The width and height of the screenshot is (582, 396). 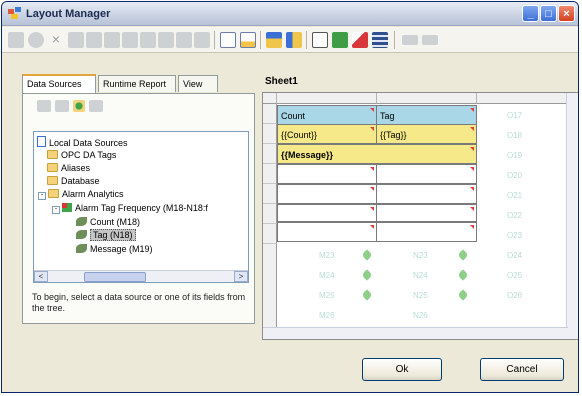 What do you see at coordinates (426, 115) in the screenshot?
I see `cell-tag-header: Tag` at bounding box center [426, 115].